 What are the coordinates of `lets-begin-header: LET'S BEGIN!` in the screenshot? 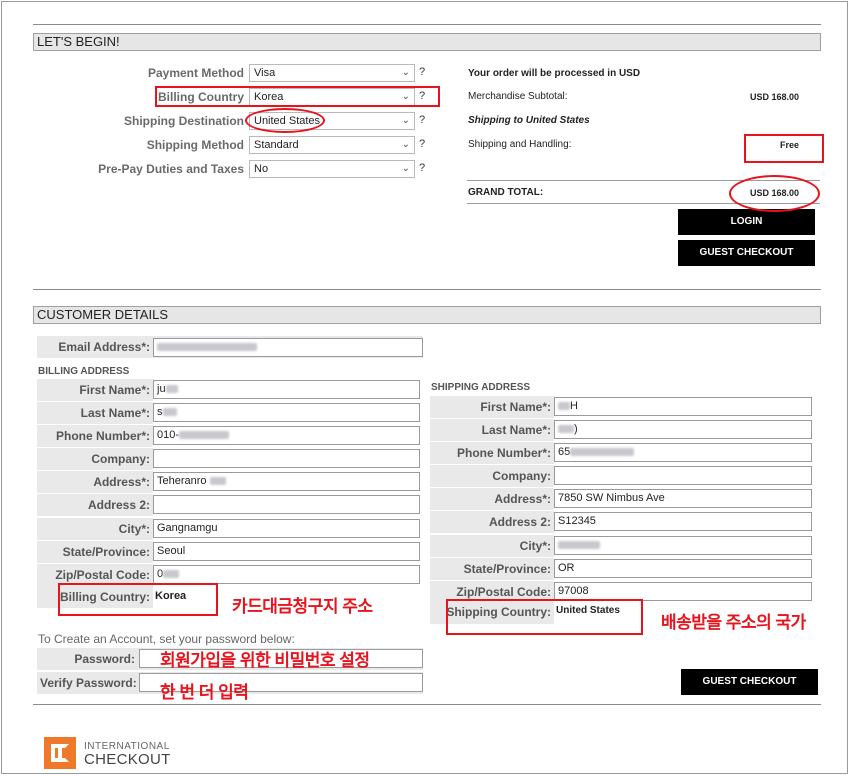 It's located at (427, 42).